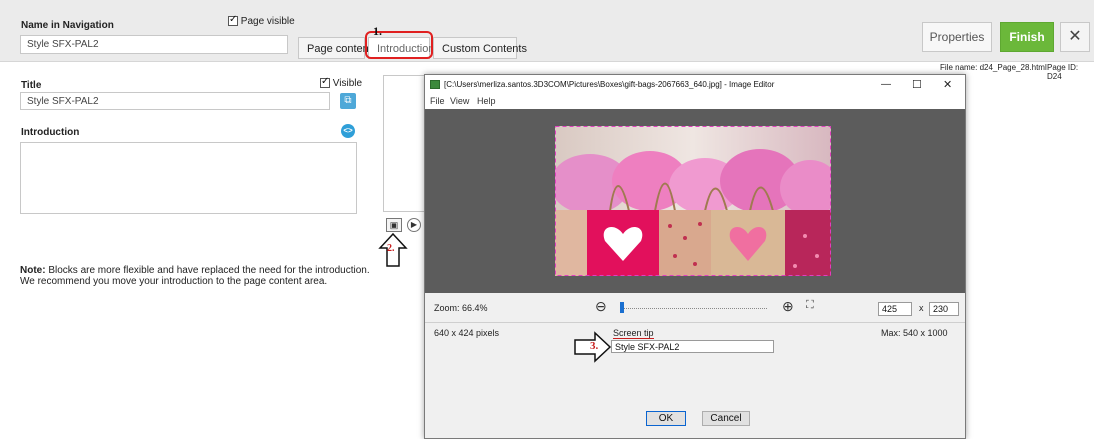  What do you see at coordinates (267, 21) in the screenshot?
I see `page-visible-label: Page visible` at bounding box center [267, 21].